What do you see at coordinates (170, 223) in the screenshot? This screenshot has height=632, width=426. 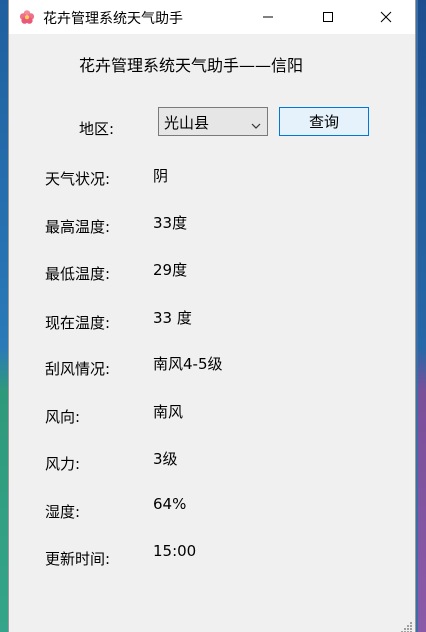 I see `max-temp-value: 33度` at bounding box center [170, 223].